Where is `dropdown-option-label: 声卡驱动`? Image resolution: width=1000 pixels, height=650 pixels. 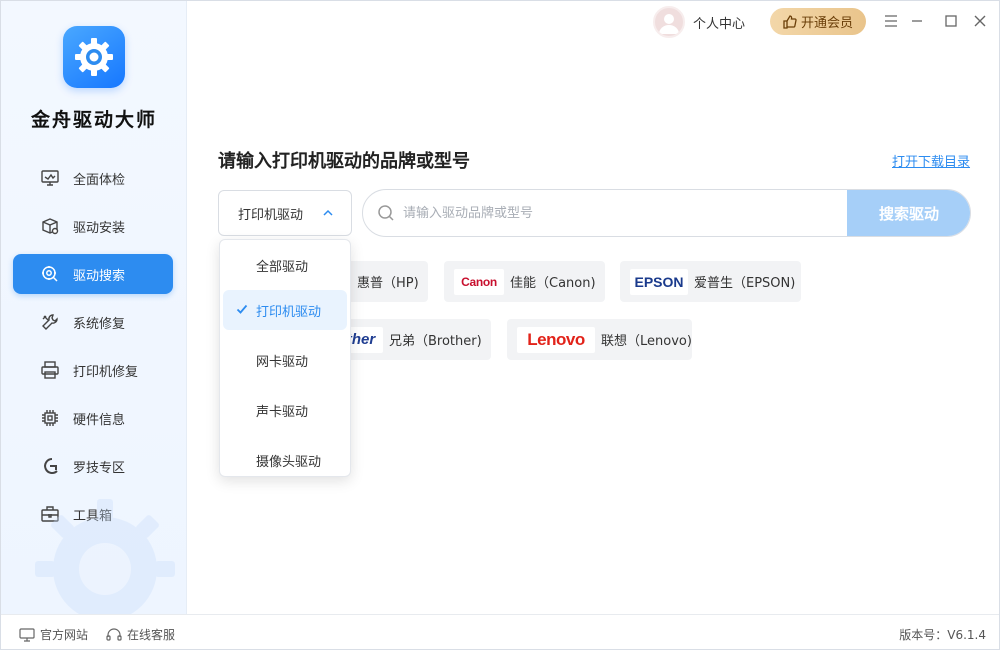
dropdown-option-label: 声卡驱动 is located at coordinates (282, 412).